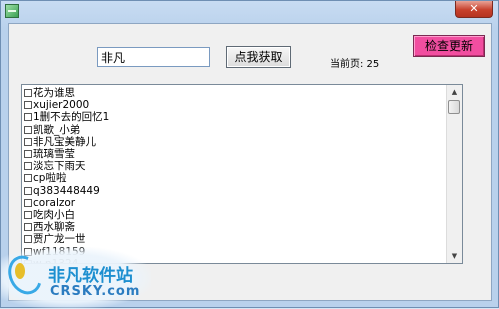  Describe the element at coordinates (249, 12) in the screenshot. I see `title-bar: ✕` at that location.